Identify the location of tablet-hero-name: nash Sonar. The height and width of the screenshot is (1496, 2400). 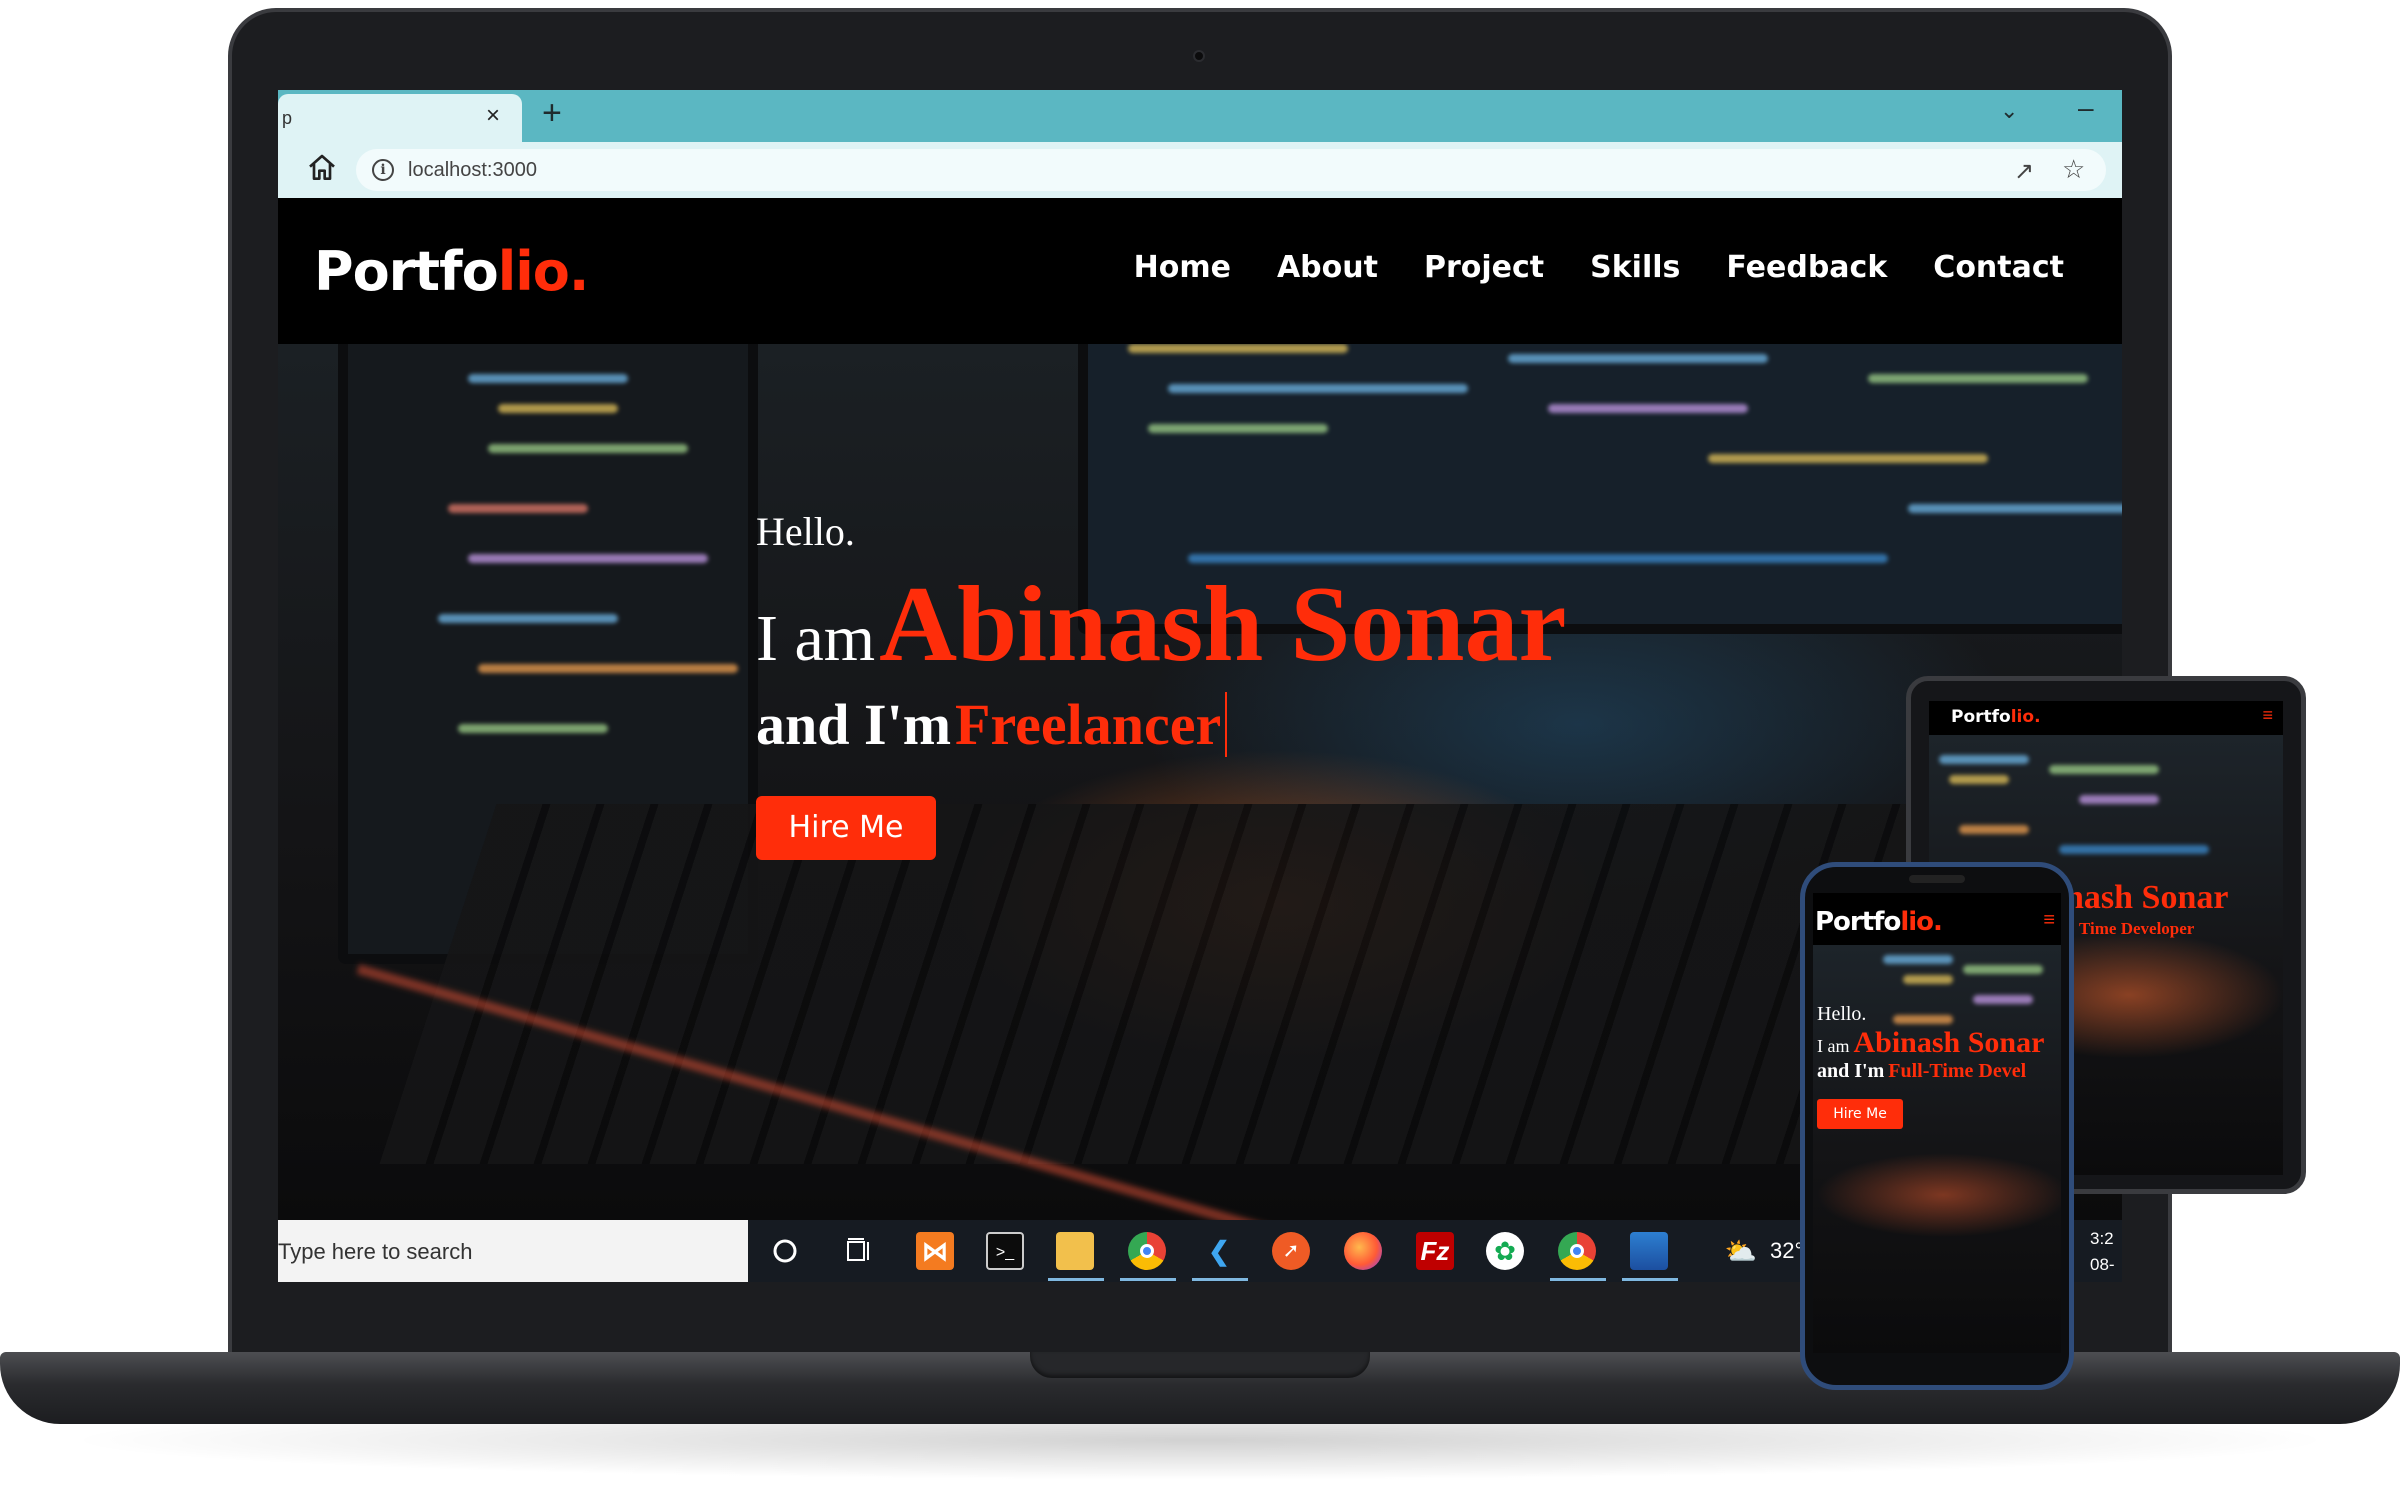
(2147, 897).